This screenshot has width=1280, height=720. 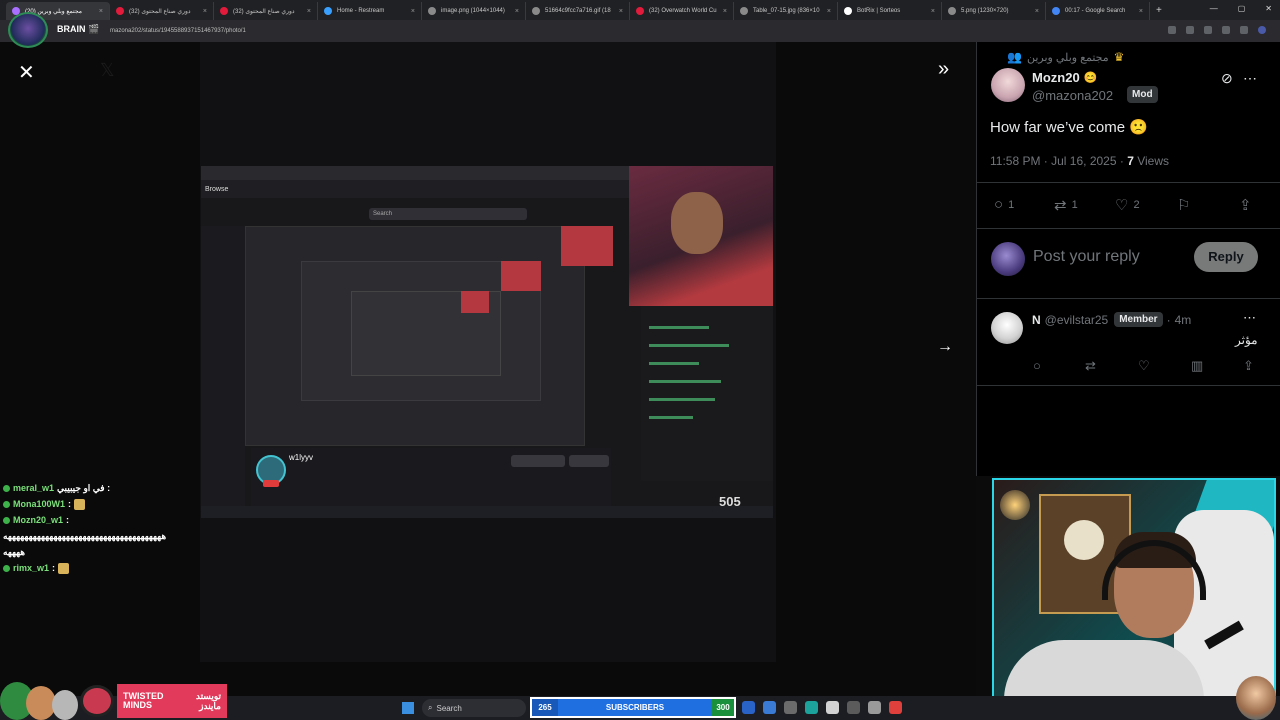 I want to click on browser-tab: 51664c9fcc7a716.gif (18 ×, so click(x=578, y=11).